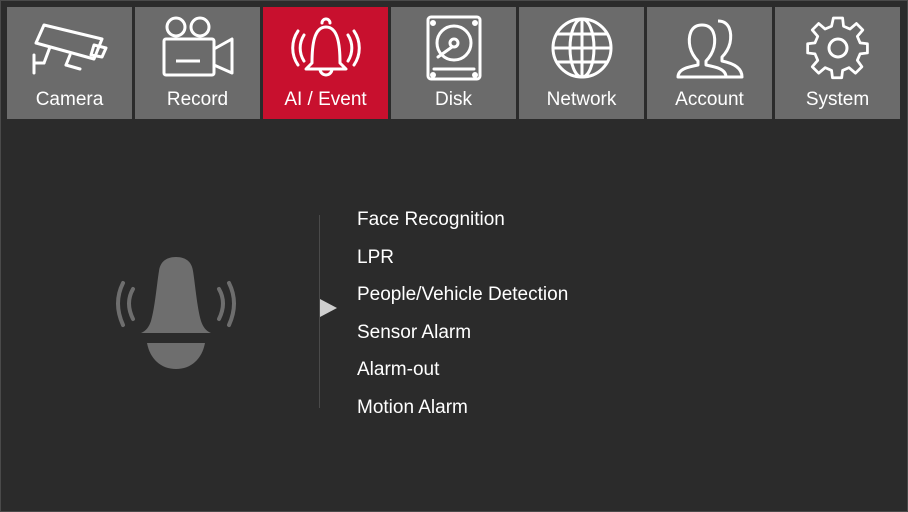  I want to click on menu-pointer-icon, so click(328, 308).